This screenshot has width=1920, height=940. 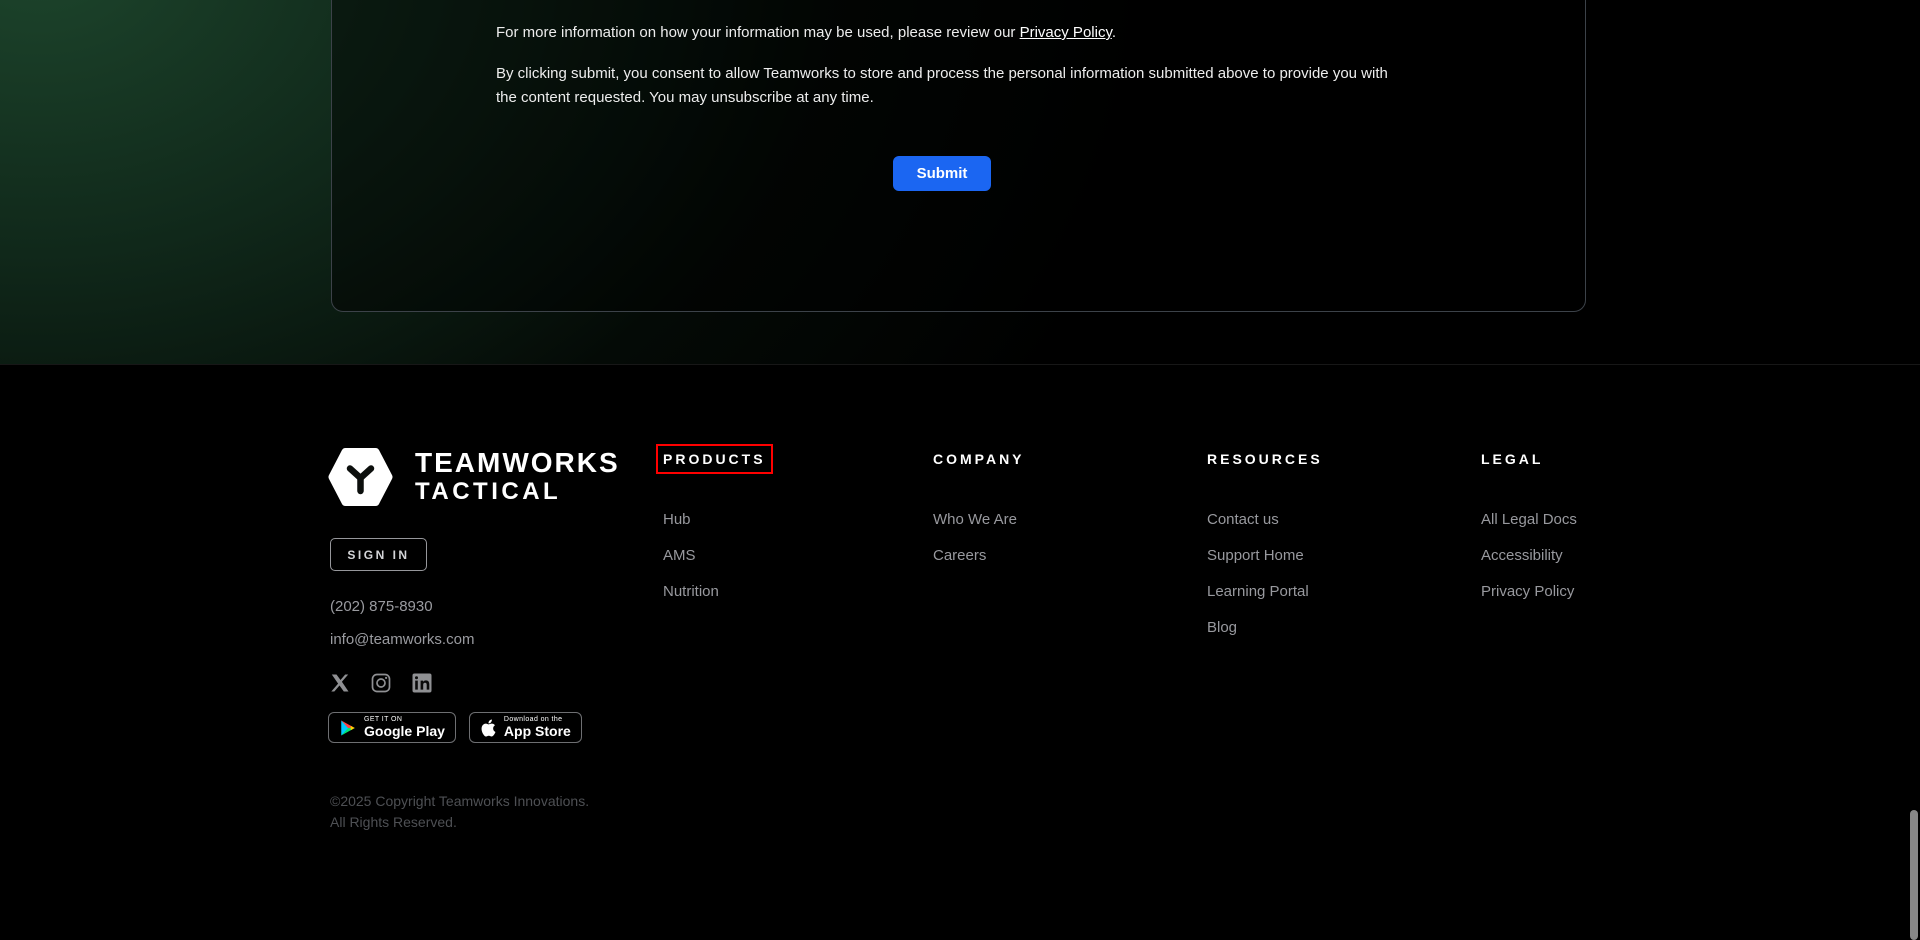 What do you see at coordinates (488, 491) in the screenshot?
I see `brand-line-2: TACTICAL` at bounding box center [488, 491].